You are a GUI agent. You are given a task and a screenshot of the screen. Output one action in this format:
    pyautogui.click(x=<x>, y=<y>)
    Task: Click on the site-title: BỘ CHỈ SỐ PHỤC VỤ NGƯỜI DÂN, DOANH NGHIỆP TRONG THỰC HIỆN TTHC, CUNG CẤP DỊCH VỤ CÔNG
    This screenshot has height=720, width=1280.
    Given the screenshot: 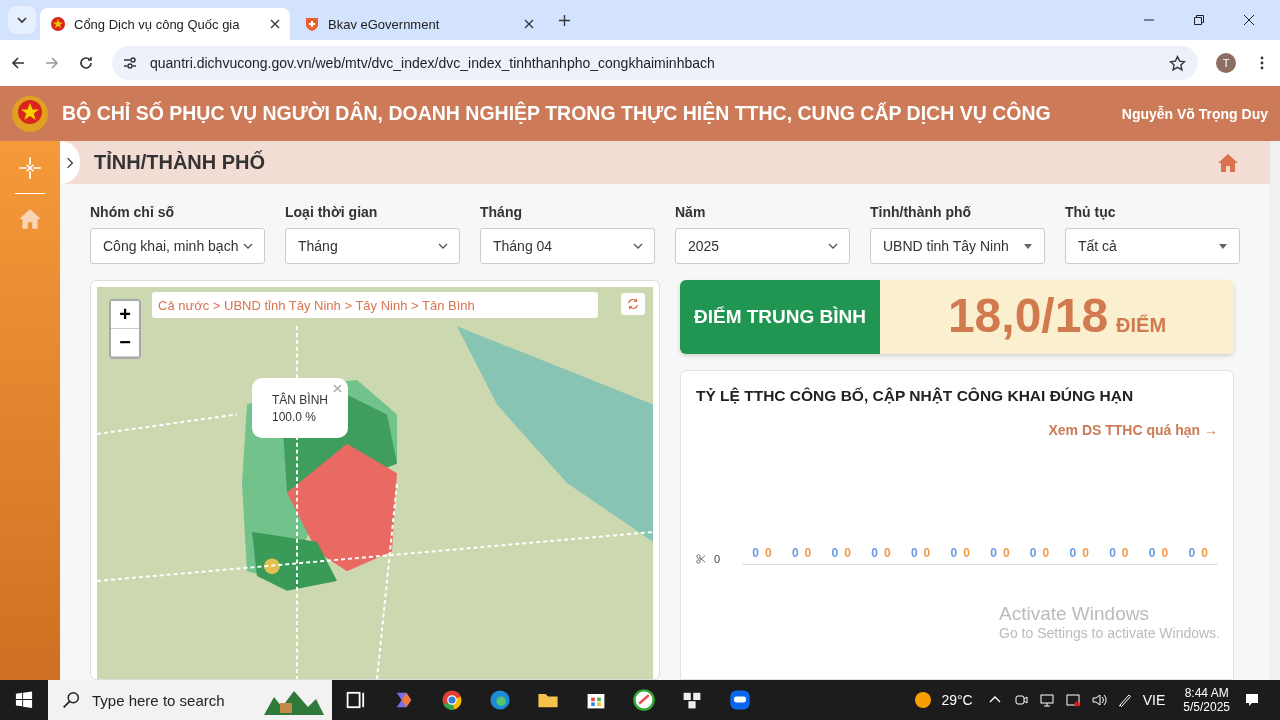 What is the action you would take?
    pyautogui.click(x=556, y=113)
    